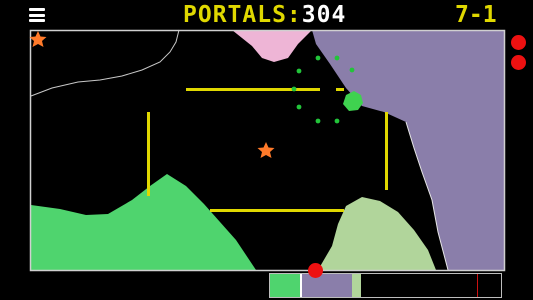 The image size is (533, 300). Describe the element at coordinates (477, 285) in the screenshot. I see `progress-marker` at that location.